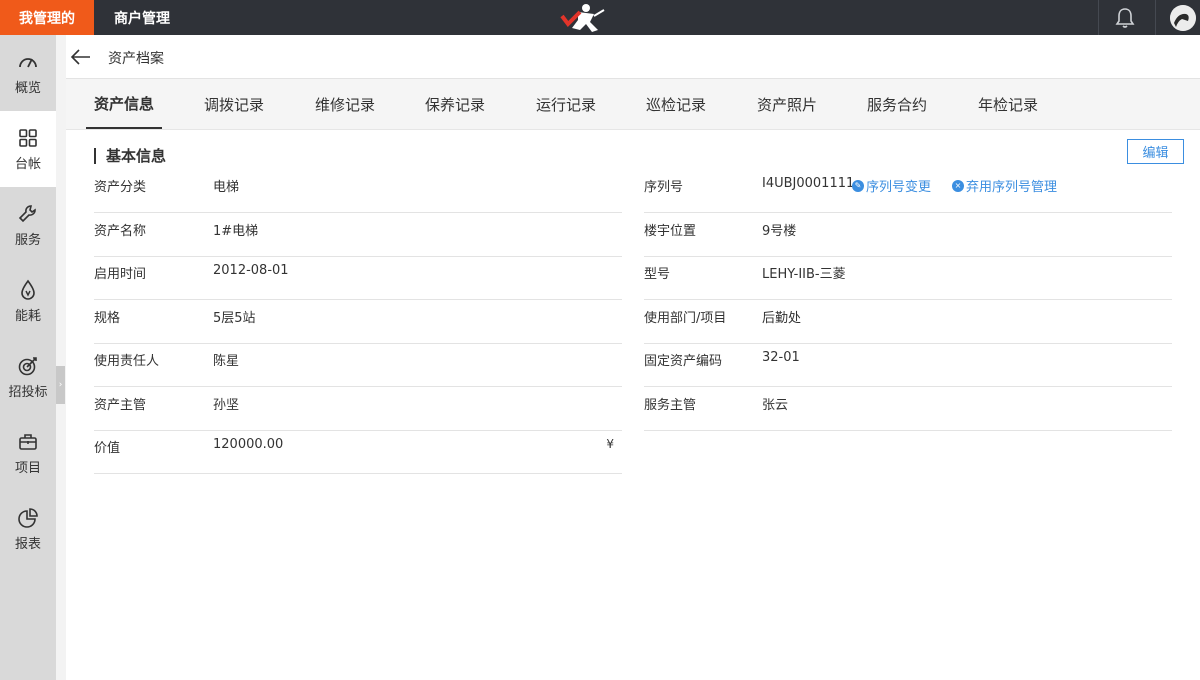 This screenshot has height=680, width=1200. What do you see at coordinates (358, 409) in the screenshot?
I see `field-asset-supervisor: 资产主管 孙坚` at bounding box center [358, 409].